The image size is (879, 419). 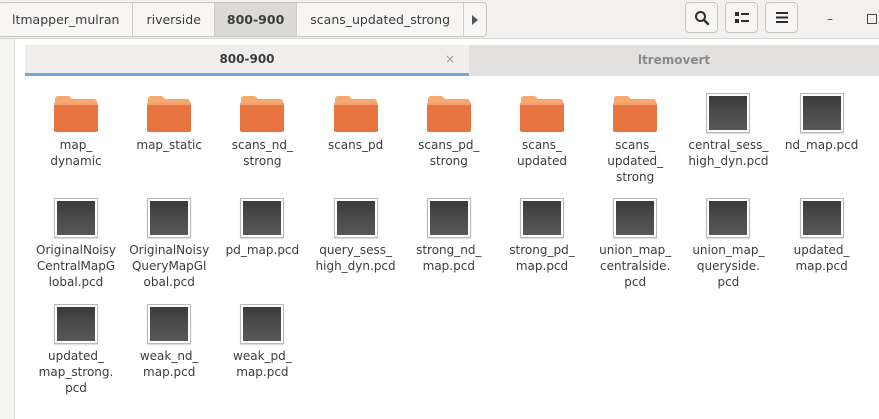 I want to click on file-item: central_sess_ high_dyn.pcd, so click(x=728, y=131).